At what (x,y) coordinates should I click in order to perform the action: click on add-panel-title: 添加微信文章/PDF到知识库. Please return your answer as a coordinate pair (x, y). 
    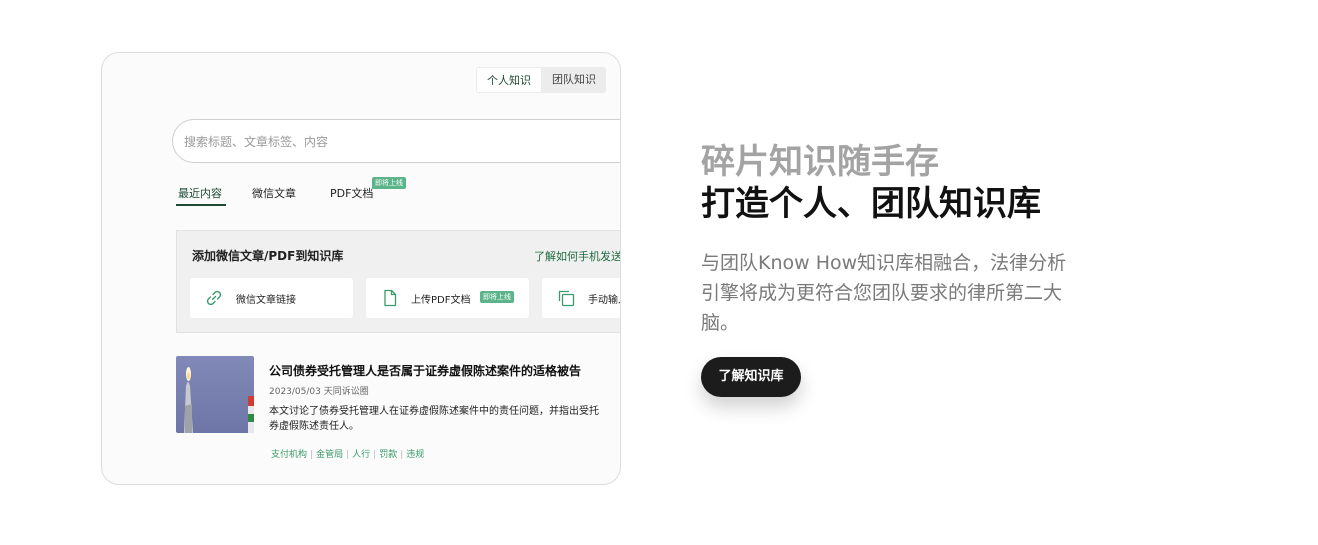
    Looking at the image, I should click on (268, 256).